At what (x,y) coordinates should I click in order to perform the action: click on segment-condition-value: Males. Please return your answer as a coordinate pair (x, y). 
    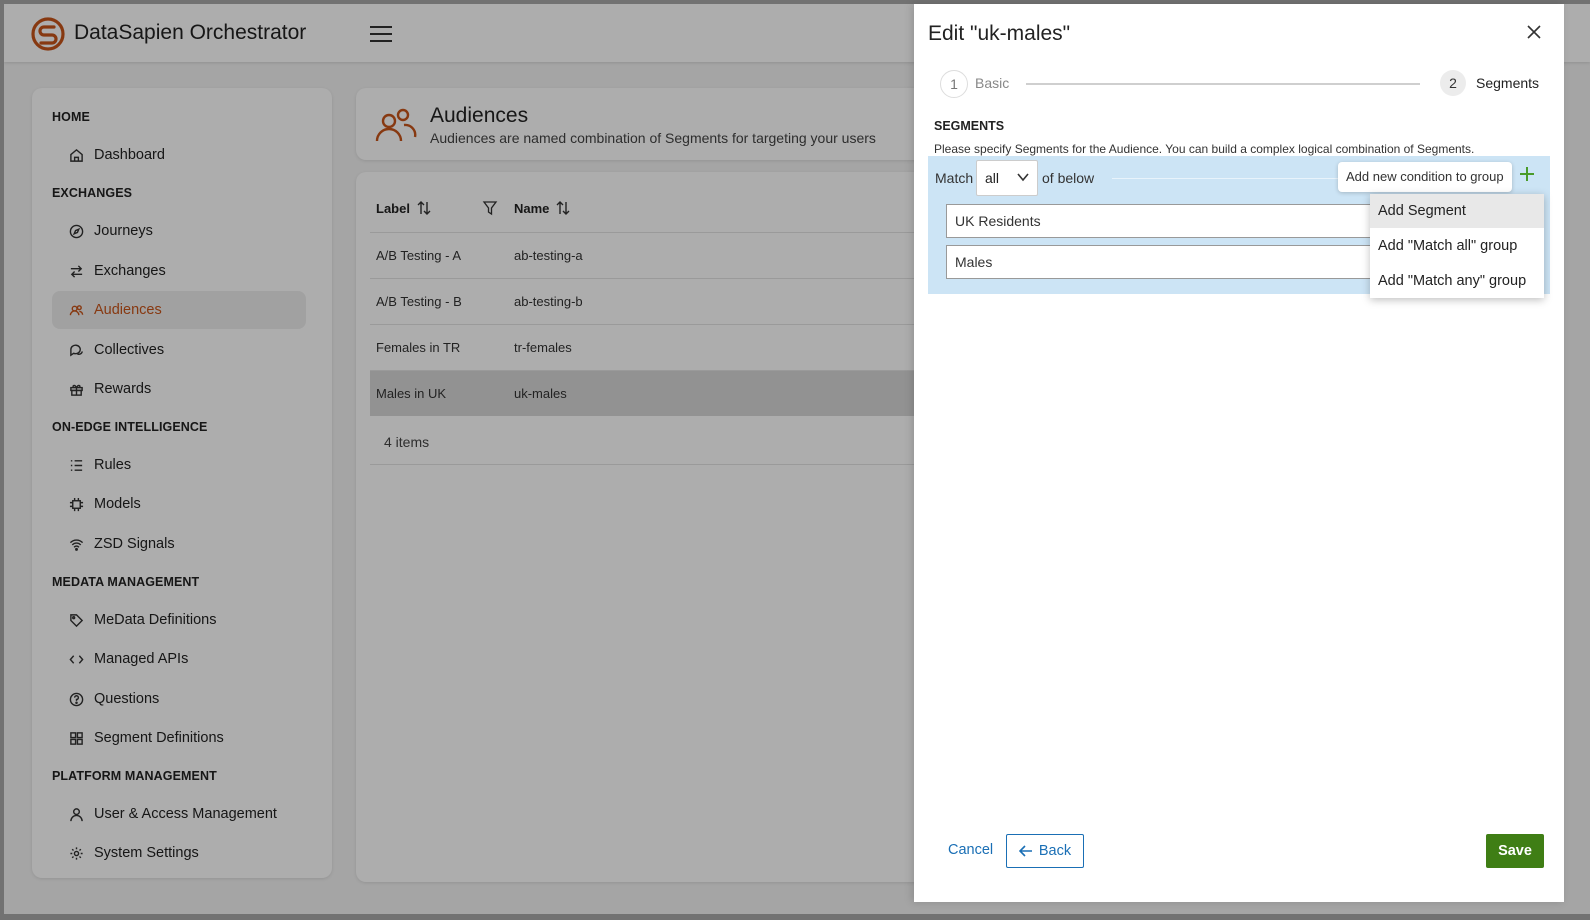
    Looking at the image, I should click on (974, 262).